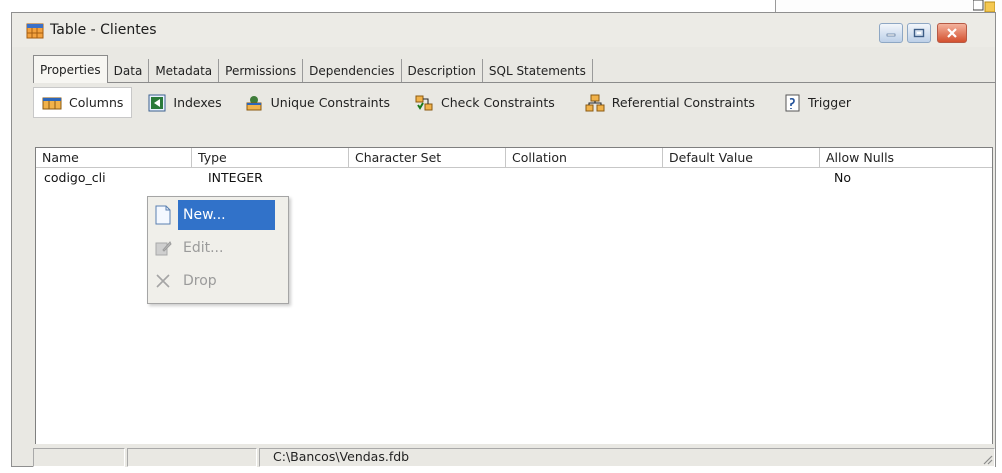 The height and width of the screenshot is (473, 1002). I want to click on context-menu: New... Edit... Drop, so click(218, 250).